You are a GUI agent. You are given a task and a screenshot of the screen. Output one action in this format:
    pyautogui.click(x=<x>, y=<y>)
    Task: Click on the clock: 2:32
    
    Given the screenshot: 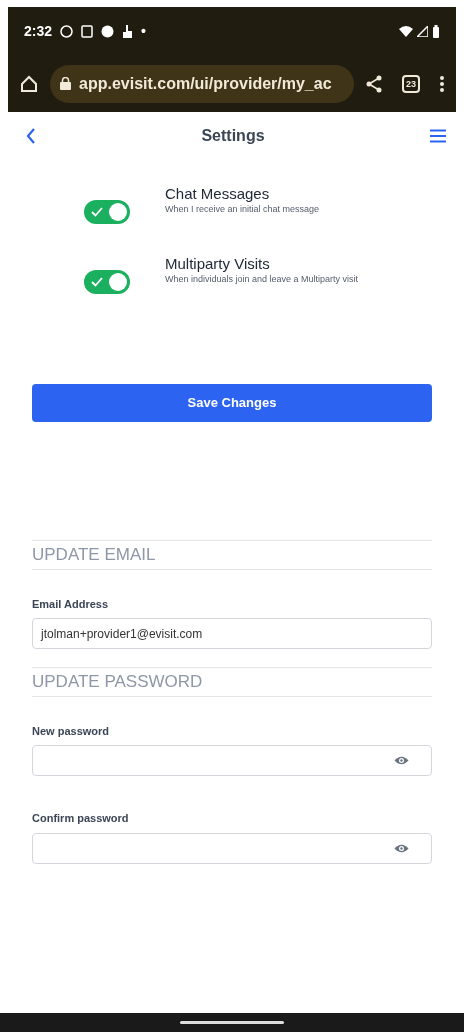 What is the action you would take?
    pyautogui.click(x=38, y=31)
    